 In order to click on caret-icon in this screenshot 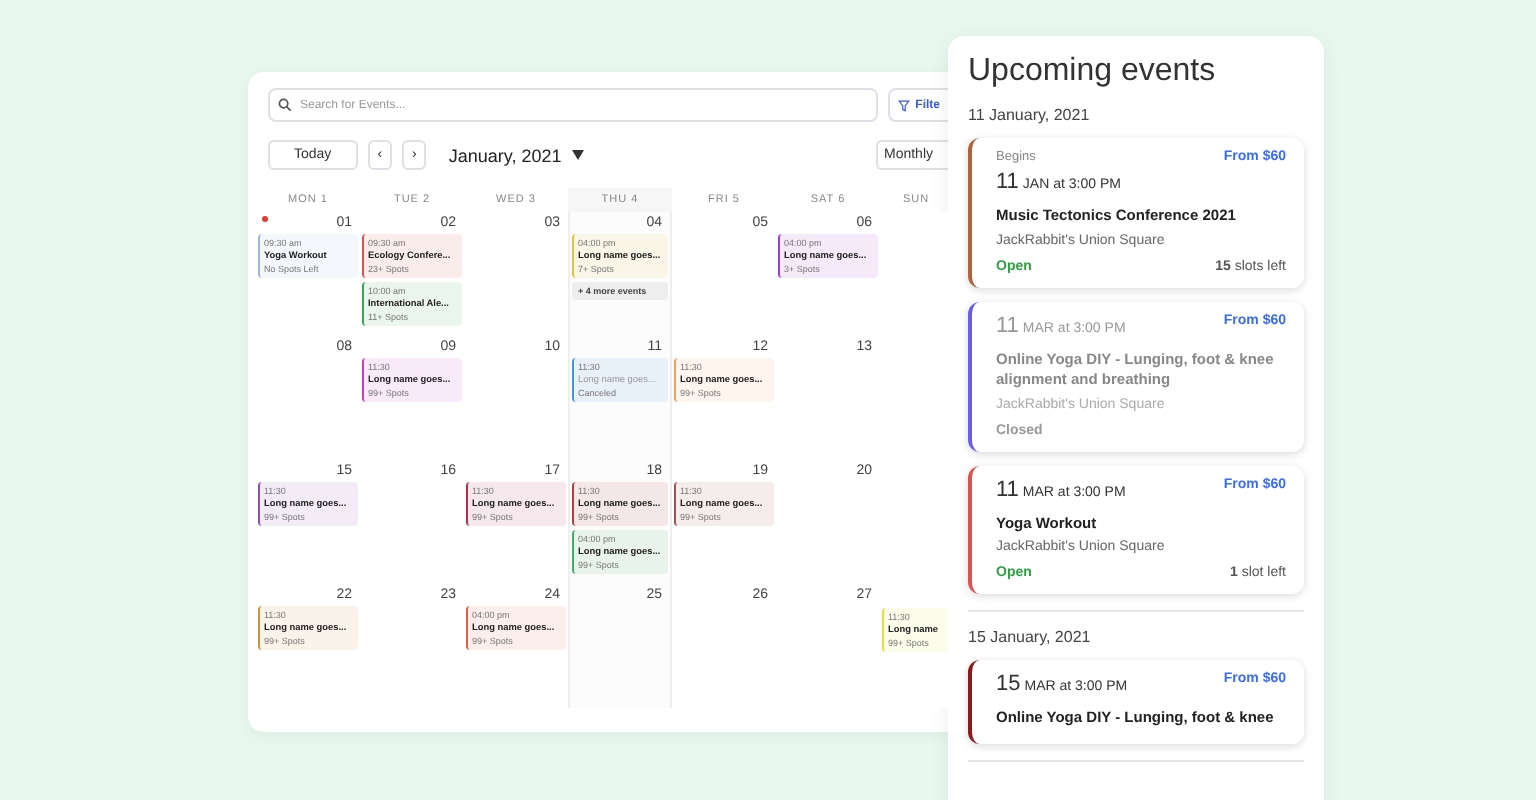, I will do `click(577, 155)`.